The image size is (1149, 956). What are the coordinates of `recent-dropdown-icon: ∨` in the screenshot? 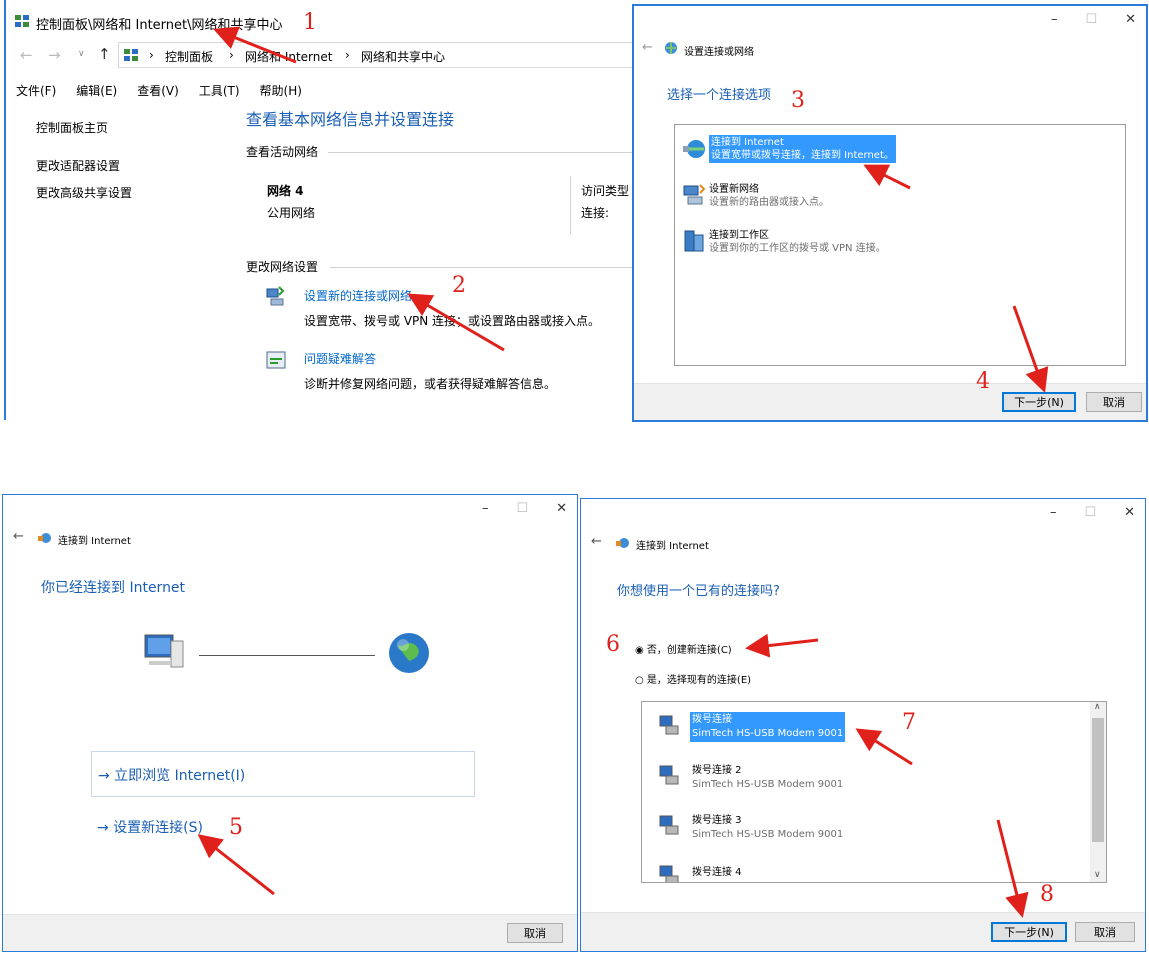 It's located at (81, 54).